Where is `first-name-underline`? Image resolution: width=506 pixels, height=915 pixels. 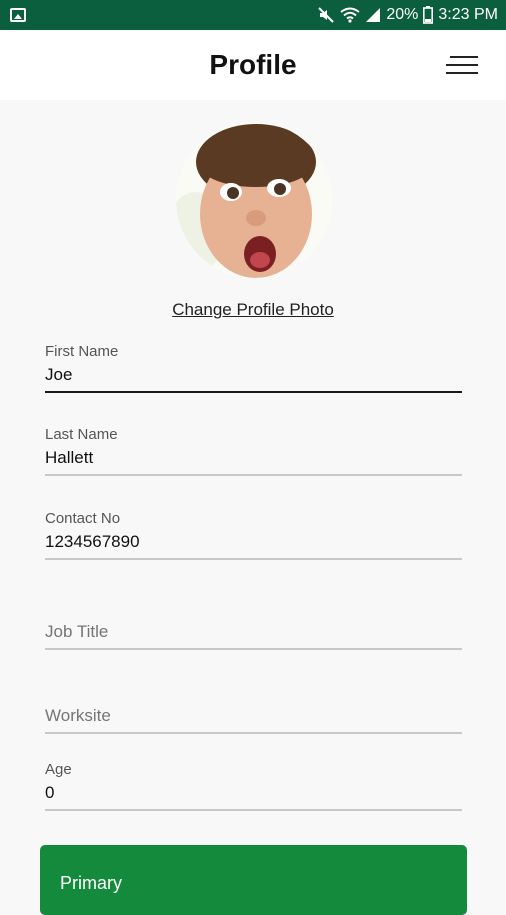
first-name-underline is located at coordinates (253, 392).